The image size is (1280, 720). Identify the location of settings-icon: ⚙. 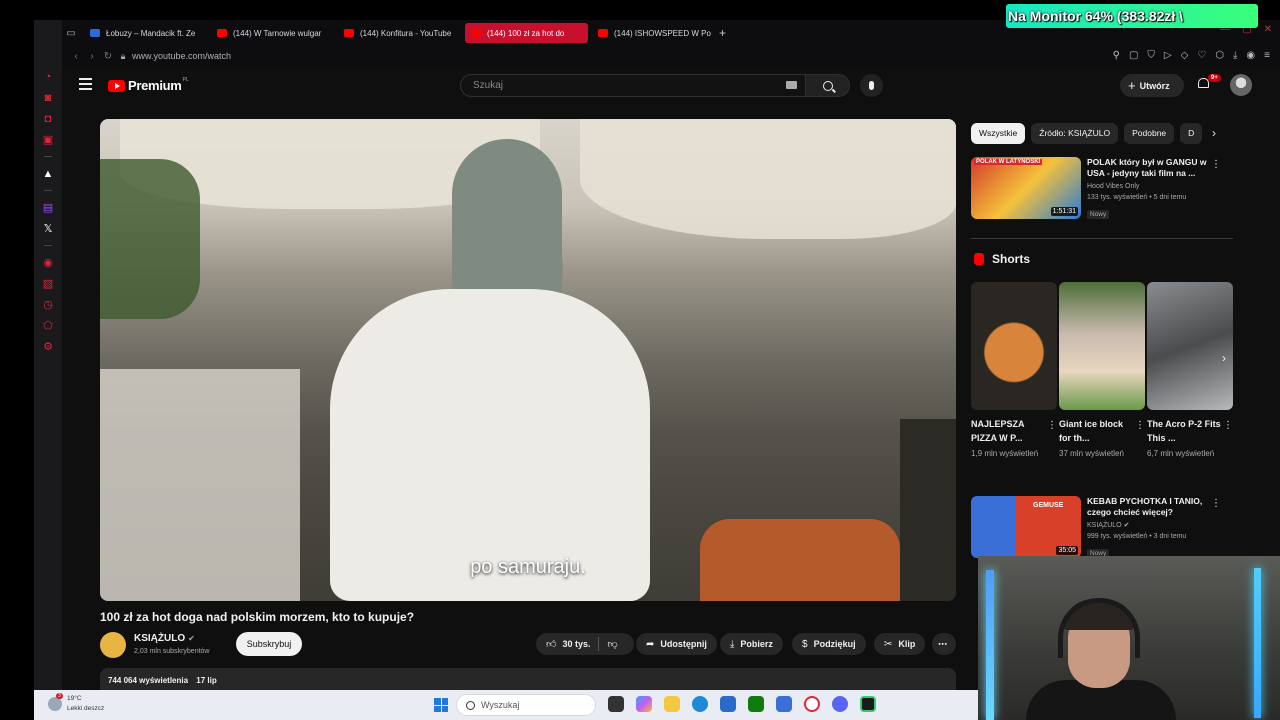
(48, 347).